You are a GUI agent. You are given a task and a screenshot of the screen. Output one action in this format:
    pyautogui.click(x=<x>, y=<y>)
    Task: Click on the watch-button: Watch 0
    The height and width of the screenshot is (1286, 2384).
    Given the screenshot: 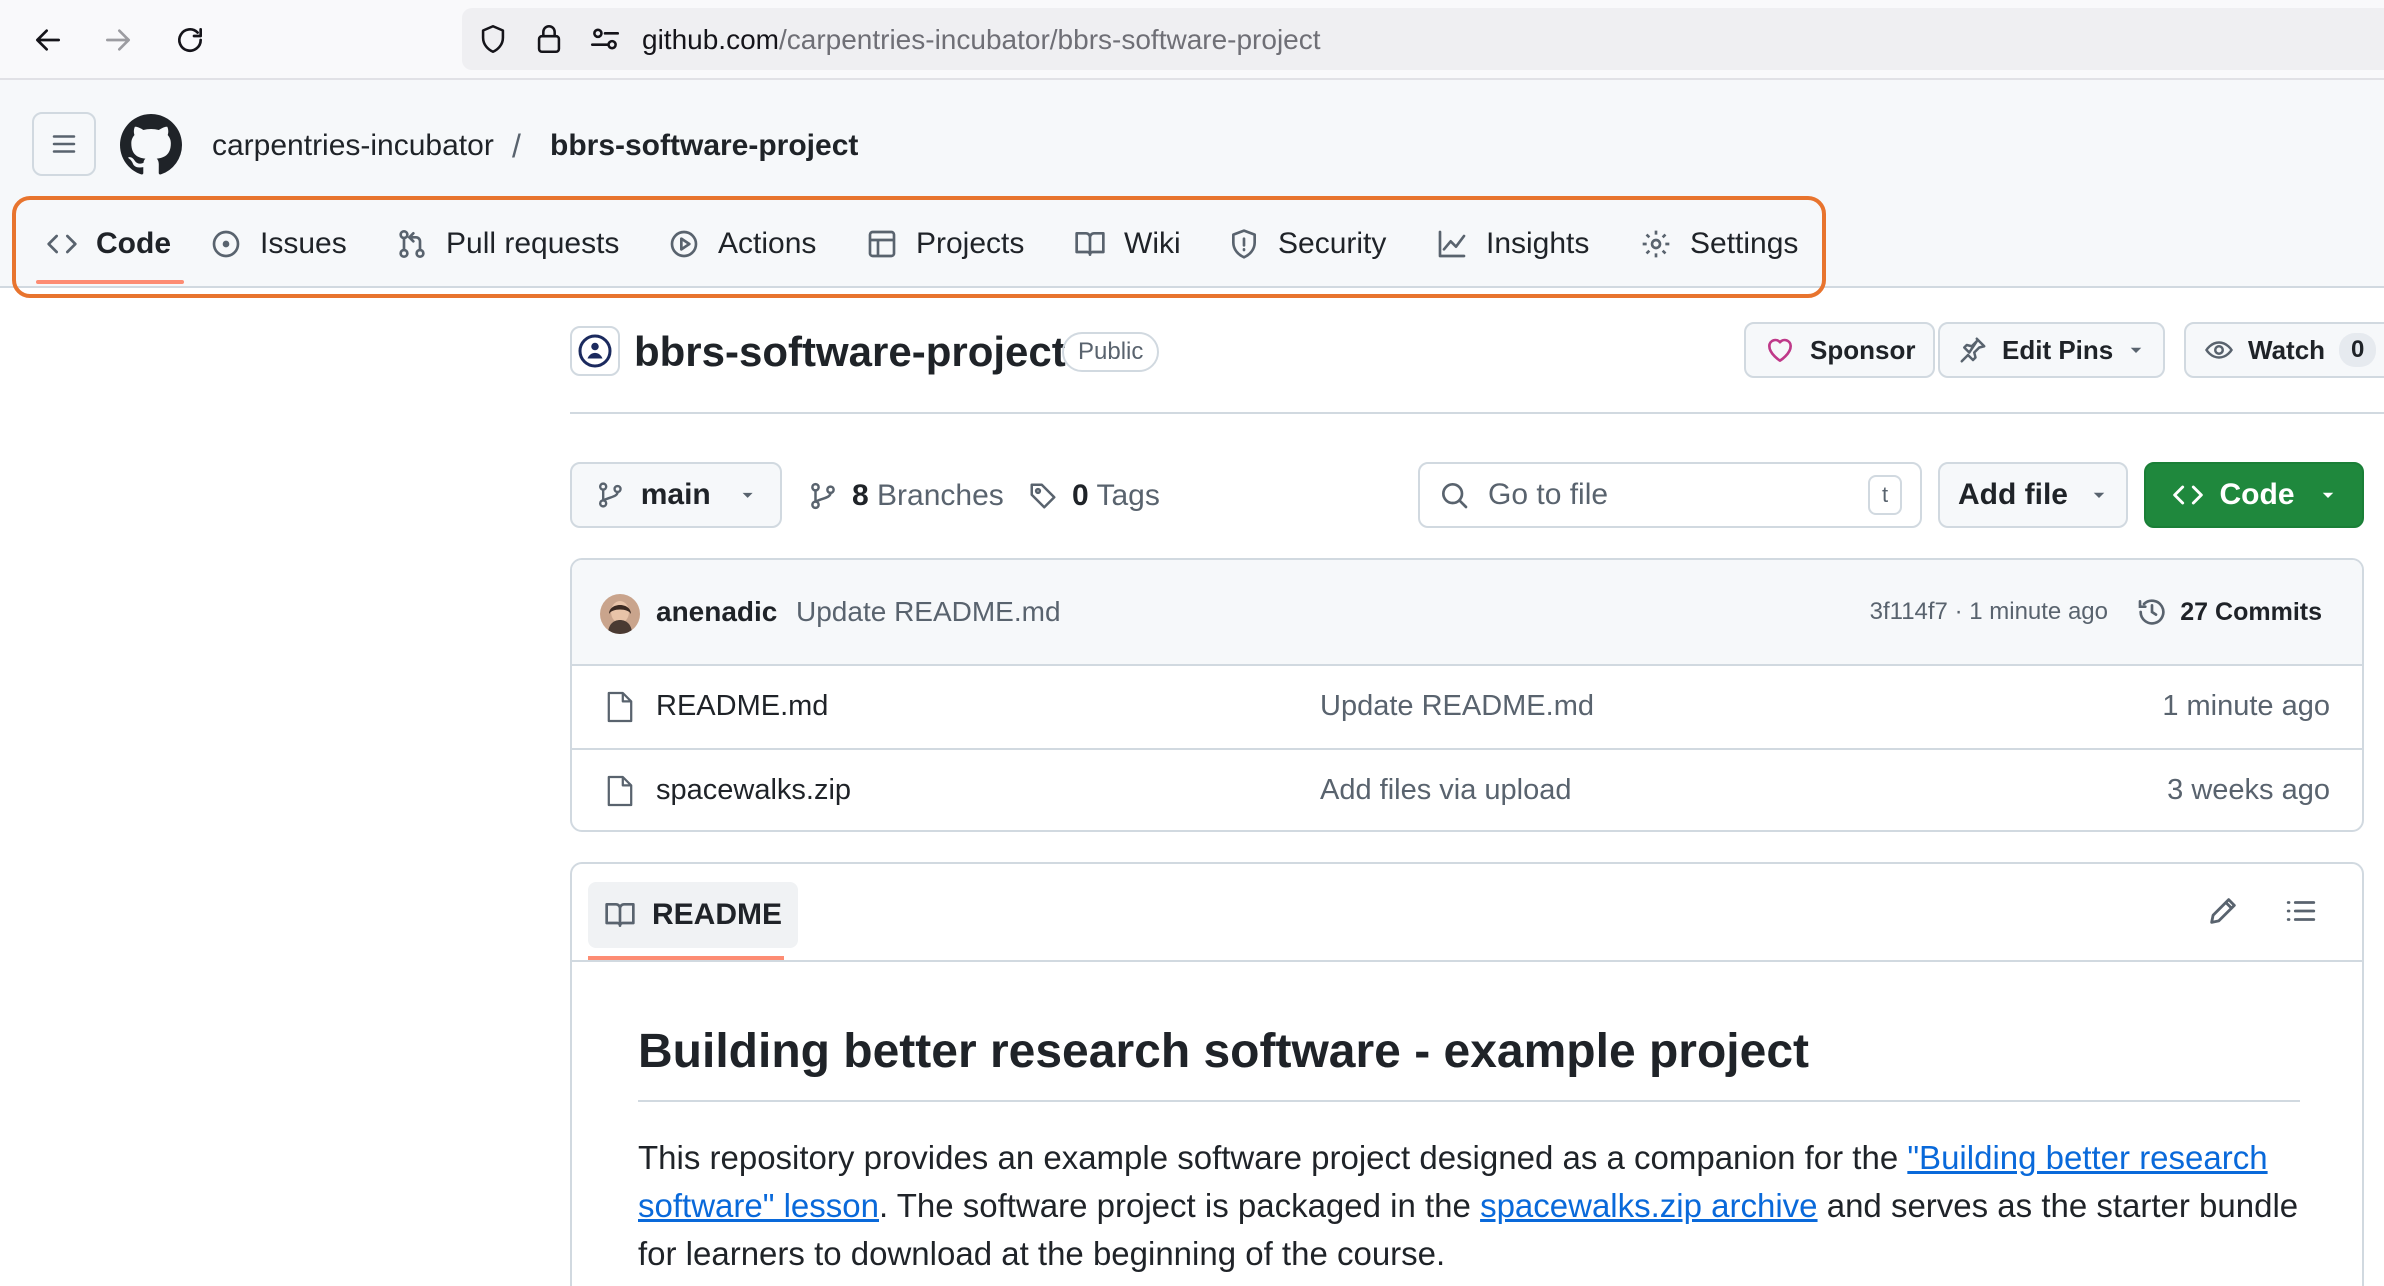 What is the action you would take?
    pyautogui.click(x=2284, y=350)
    